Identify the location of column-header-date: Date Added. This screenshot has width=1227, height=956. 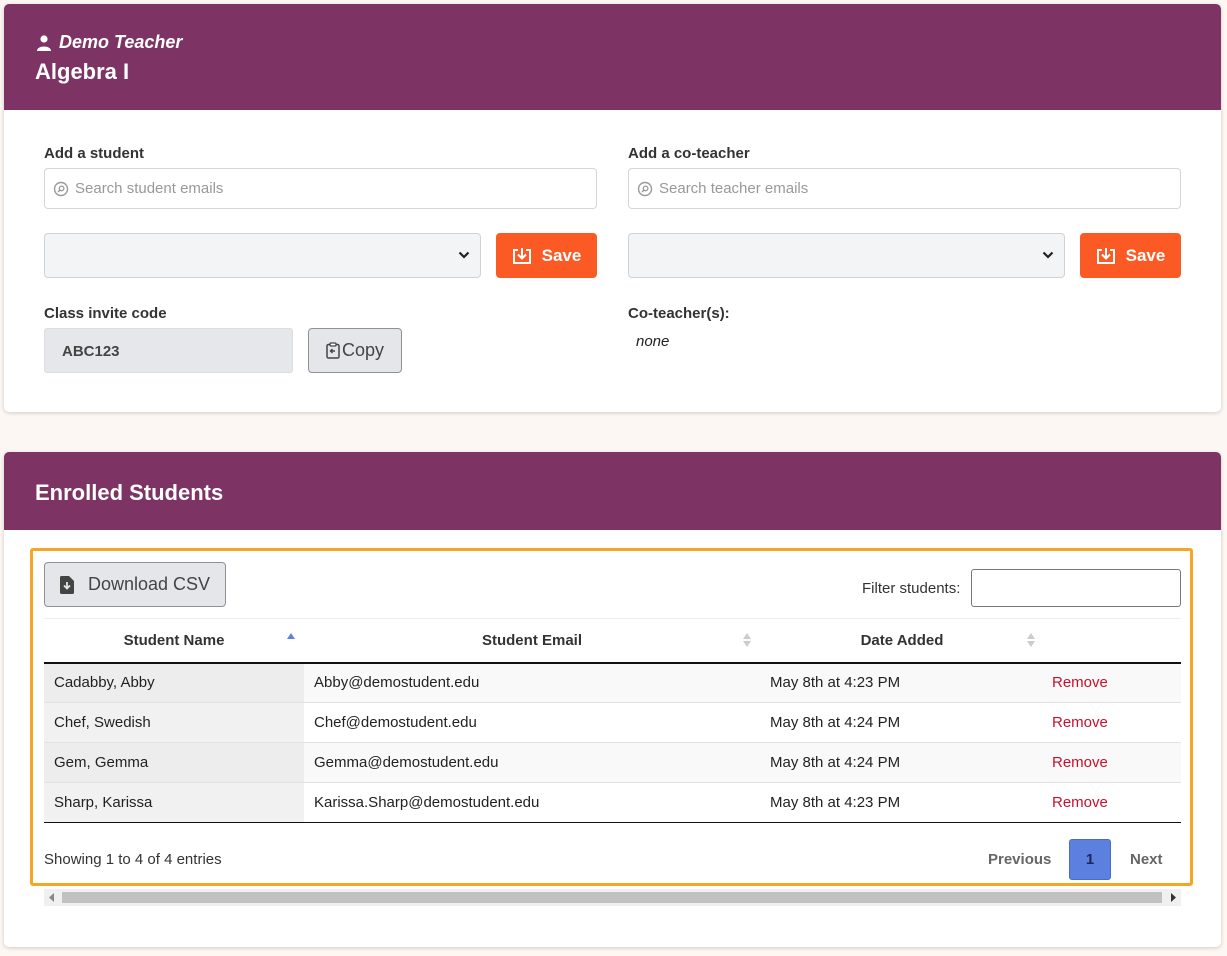
(902, 641).